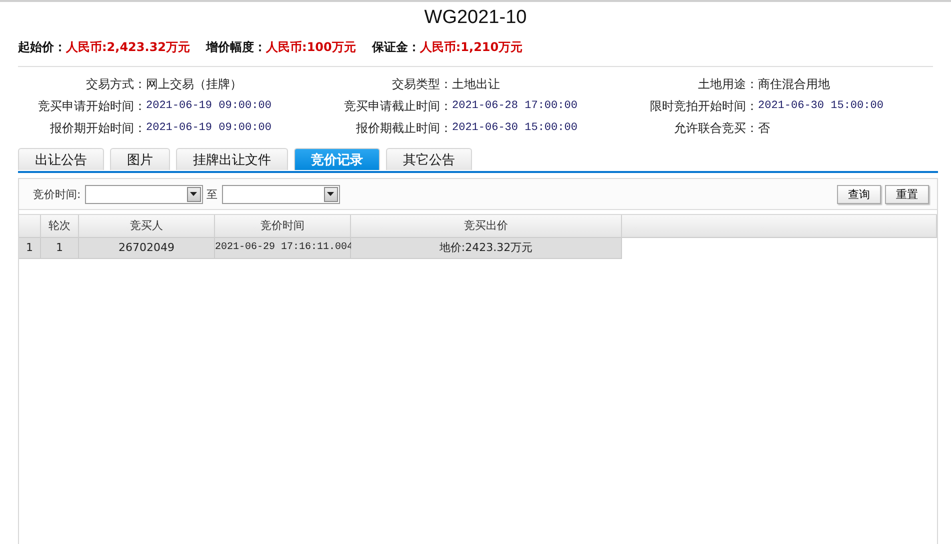 The width and height of the screenshot is (951, 544). What do you see at coordinates (311, 47) in the screenshot?
I see `fee-value: 人民币:100万元` at bounding box center [311, 47].